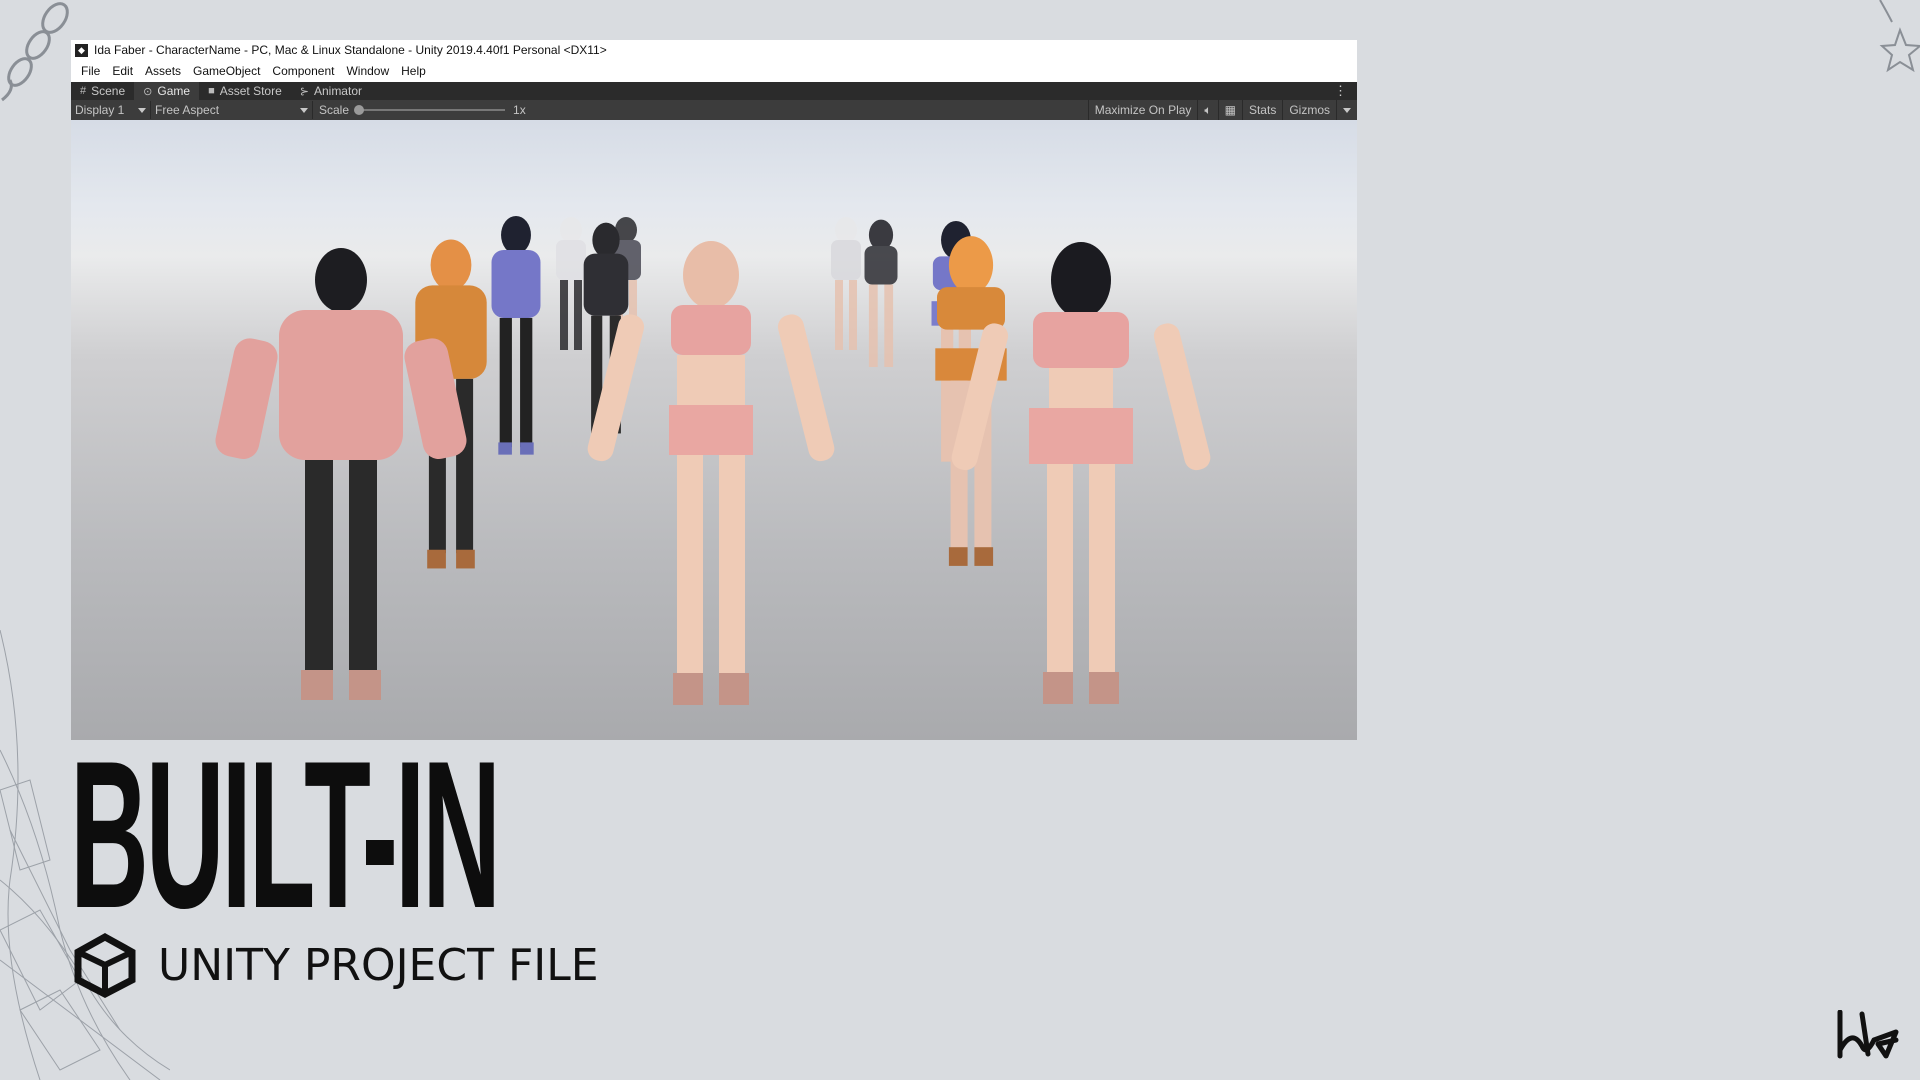 The width and height of the screenshot is (1920, 1080). I want to click on unity-logo-icon, so click(105, 965).